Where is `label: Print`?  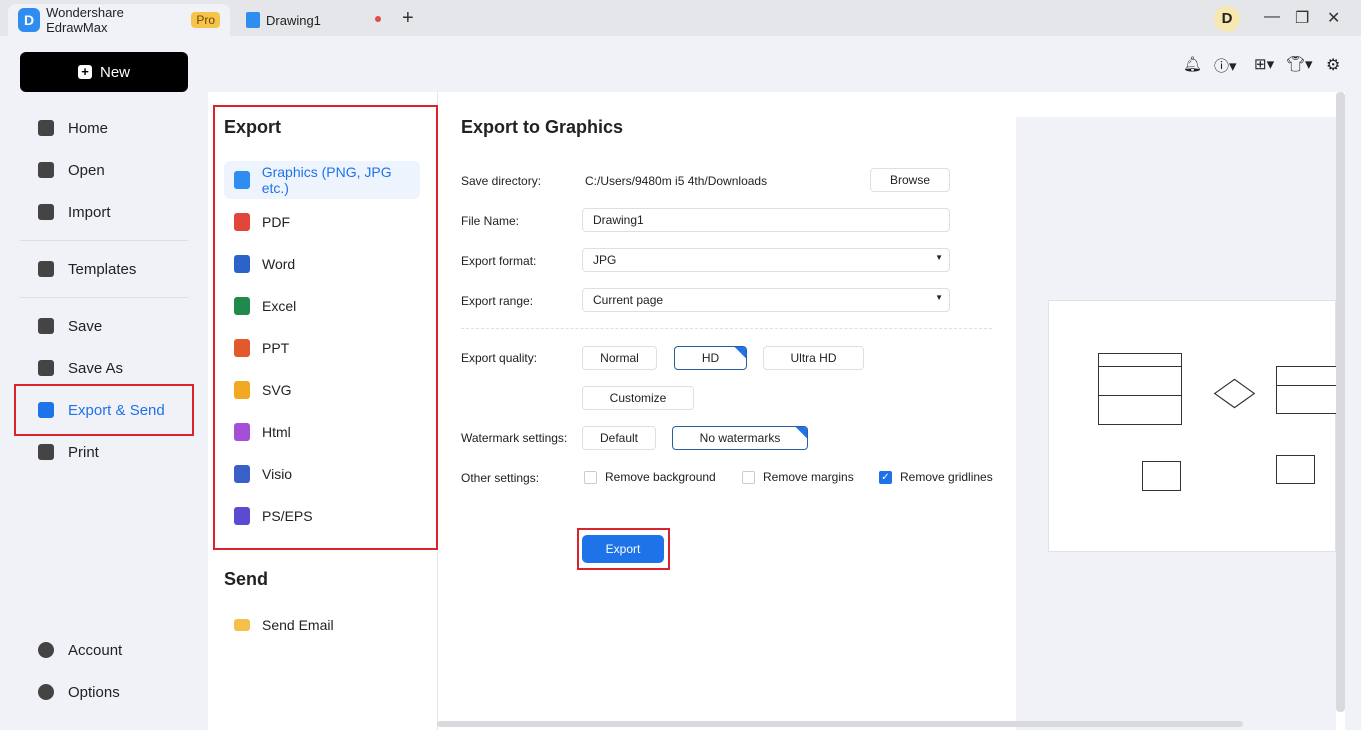
label: Print is located at coordinates (83, 452).